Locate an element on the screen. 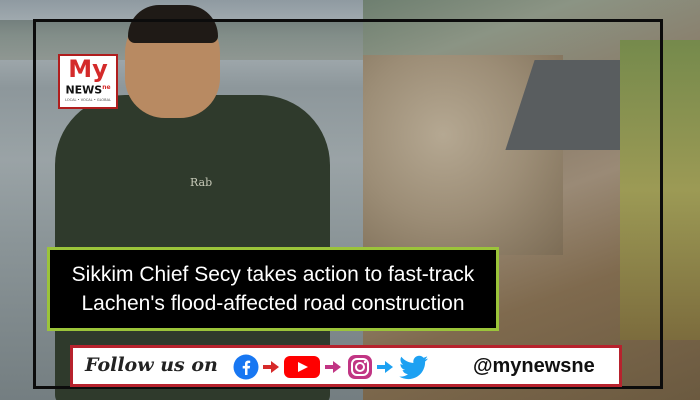 The width and height of the screenshot is (700, 400). twitter-icon is located at coordinates (414, 367).